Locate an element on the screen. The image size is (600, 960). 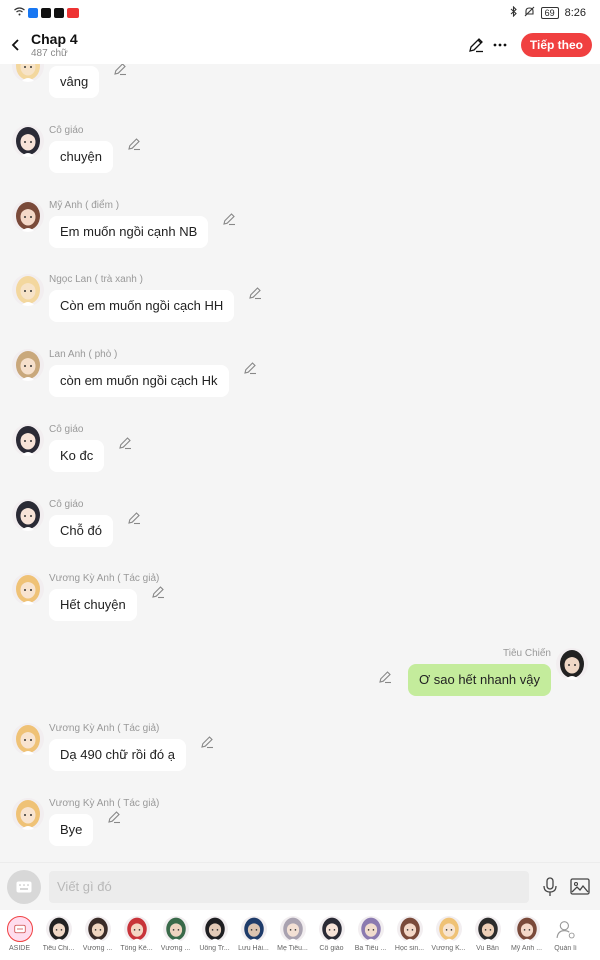
message-bubble: Em muốn ngồi cạnh NB is located at coordinates (129, 231).